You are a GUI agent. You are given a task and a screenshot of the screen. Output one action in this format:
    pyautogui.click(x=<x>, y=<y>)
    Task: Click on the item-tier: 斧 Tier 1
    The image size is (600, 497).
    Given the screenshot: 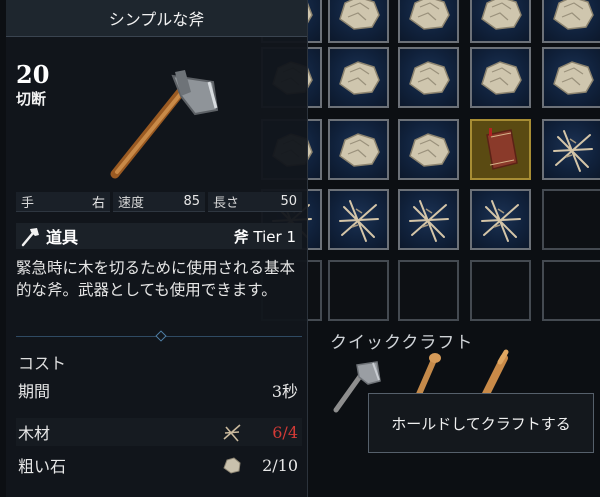 What is the action you would take?
    pyautogui.click(x=265, y=236)
    